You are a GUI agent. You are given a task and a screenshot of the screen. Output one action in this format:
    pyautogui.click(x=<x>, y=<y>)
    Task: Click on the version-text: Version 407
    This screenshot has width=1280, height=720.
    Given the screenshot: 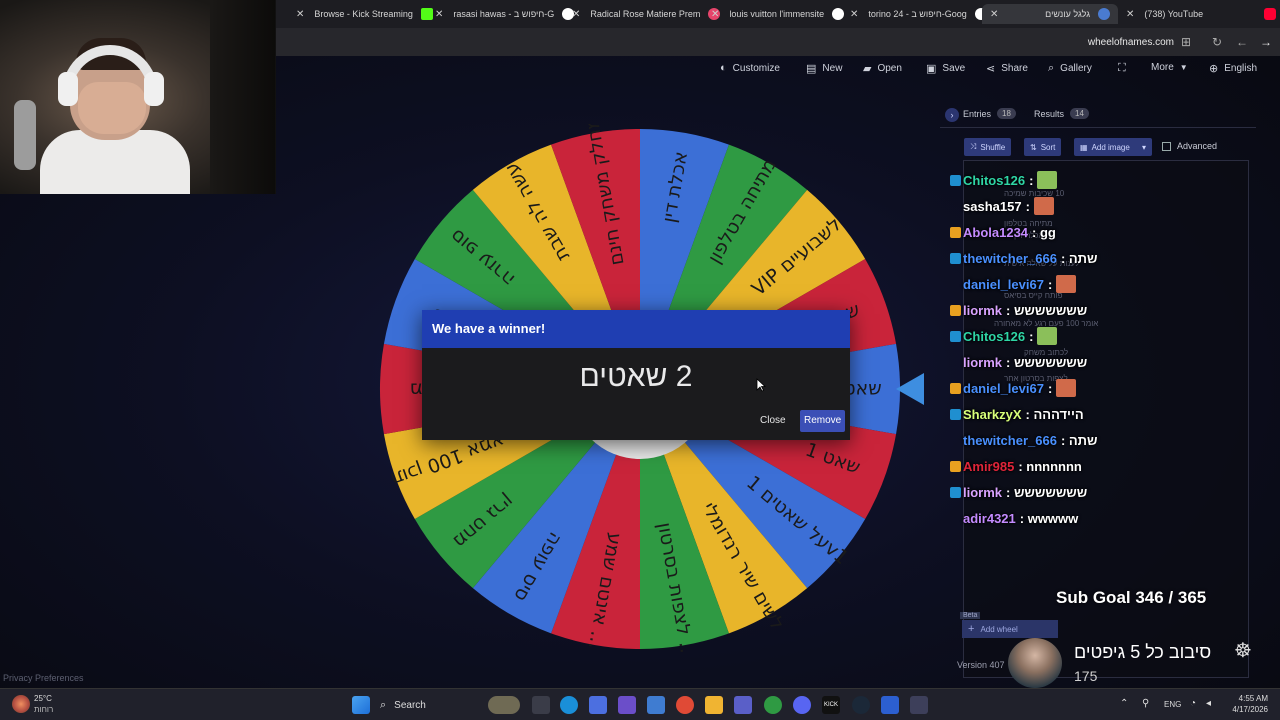 What is the action you would take?
    pyautogui.click(x=981, y=665)
    